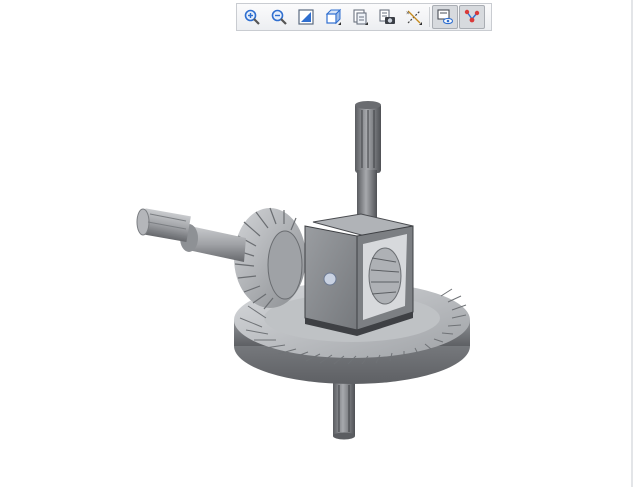  I want to click on gear-housing, so click(359, 274).